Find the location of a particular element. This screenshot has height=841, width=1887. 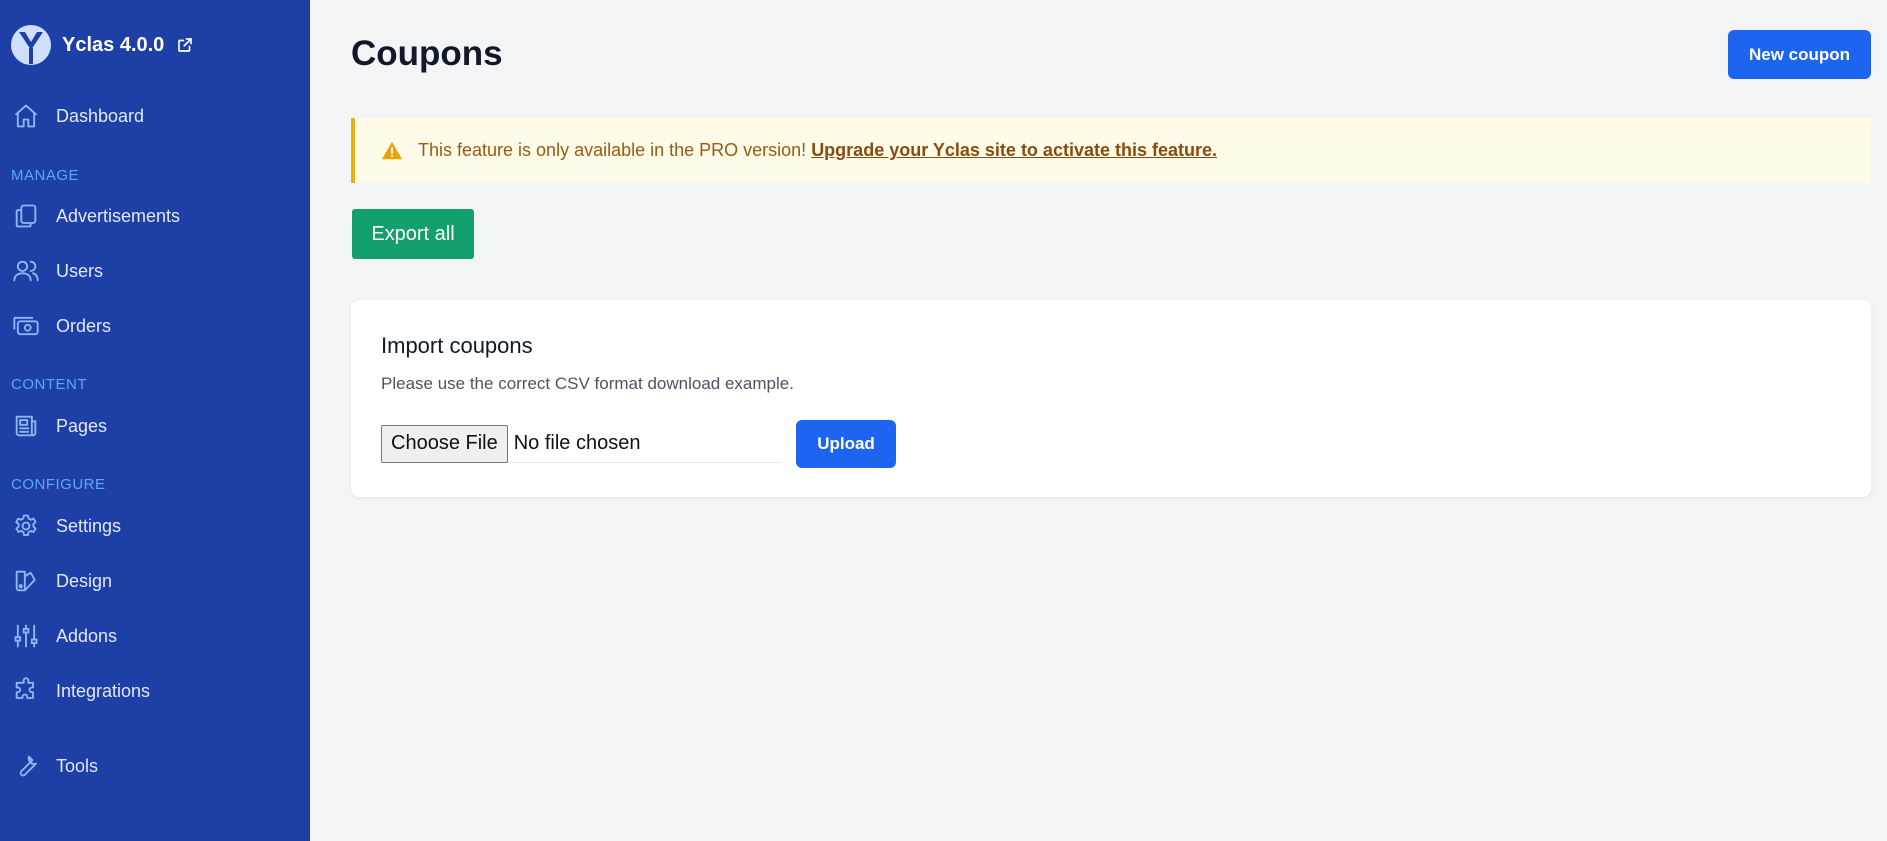

sidebar-item-label: Dashboard is located at coordinates (100, 115).